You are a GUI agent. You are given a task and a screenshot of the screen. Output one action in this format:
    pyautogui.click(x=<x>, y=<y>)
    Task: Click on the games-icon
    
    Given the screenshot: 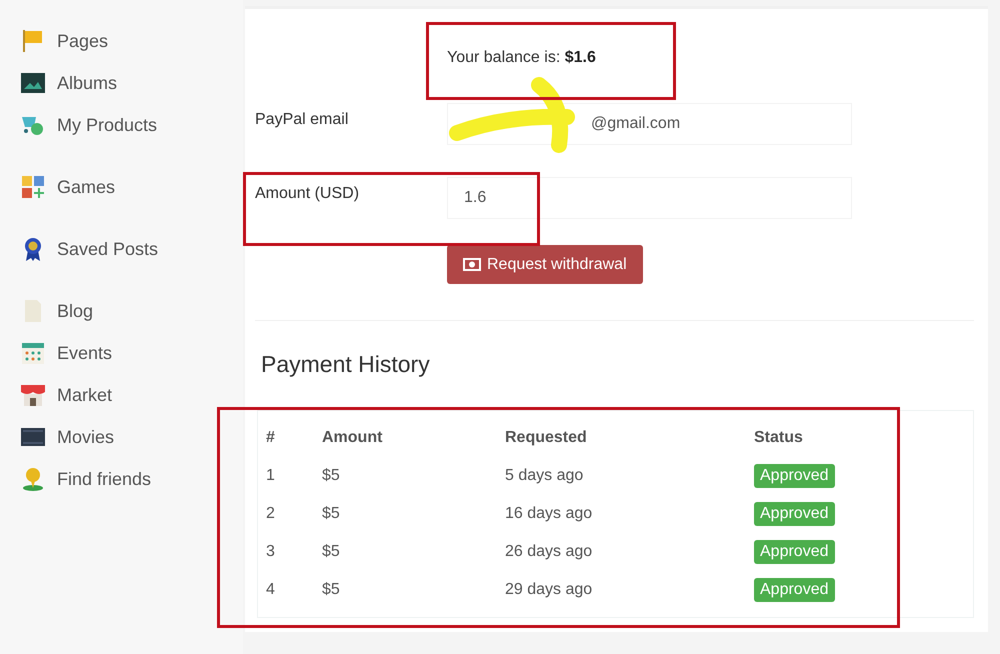 What is the action you would take?
    pyautogui.click(x=33, y=187)
    